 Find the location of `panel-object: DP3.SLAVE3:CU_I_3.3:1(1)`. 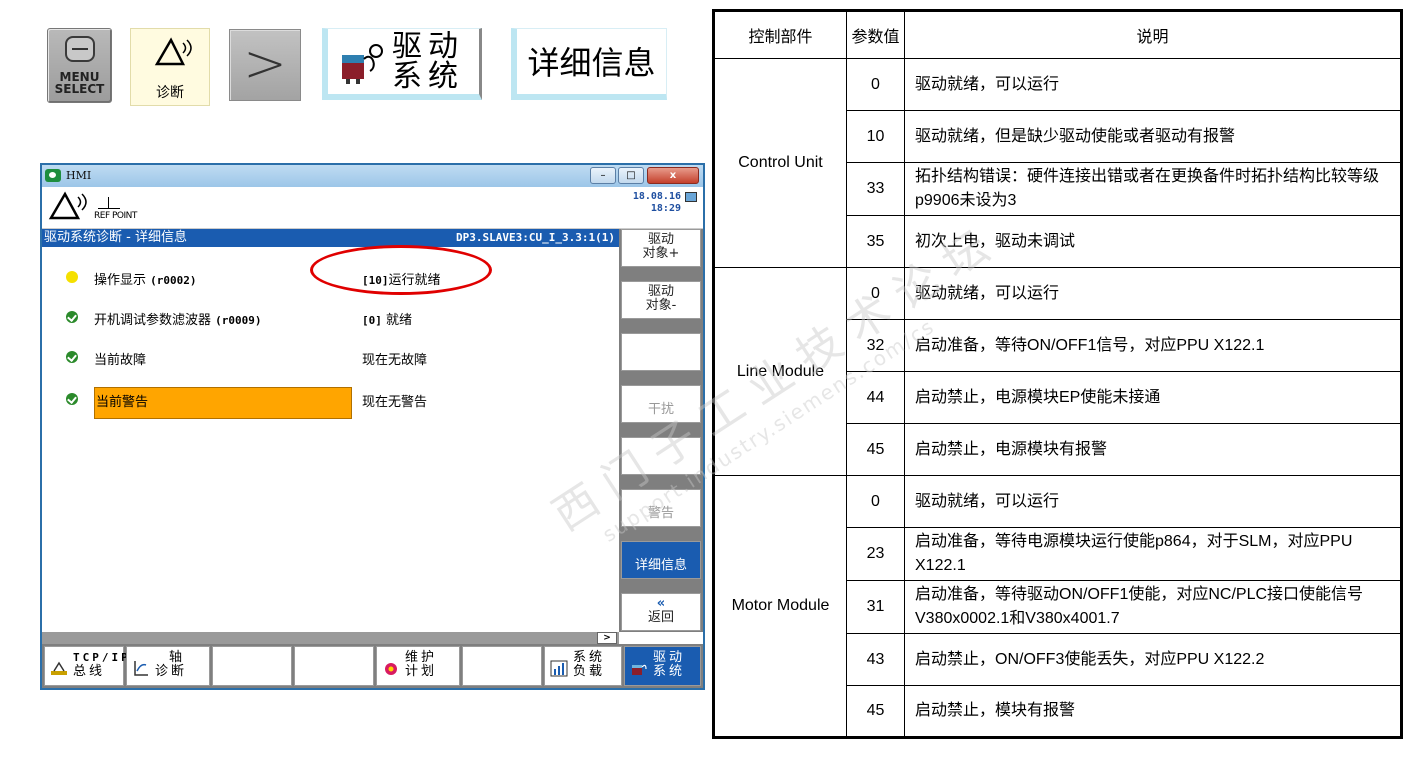

panel-object: DP3.SLAVE3:CU_I_3.3:1(1) is located at coordinates (535, 237).